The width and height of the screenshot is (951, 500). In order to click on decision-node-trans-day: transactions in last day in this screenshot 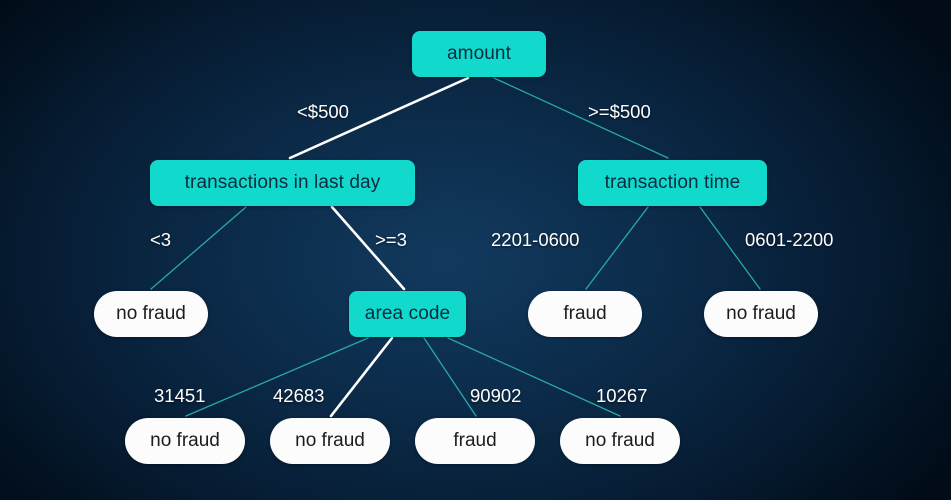, I will do `click(282, 183)`.